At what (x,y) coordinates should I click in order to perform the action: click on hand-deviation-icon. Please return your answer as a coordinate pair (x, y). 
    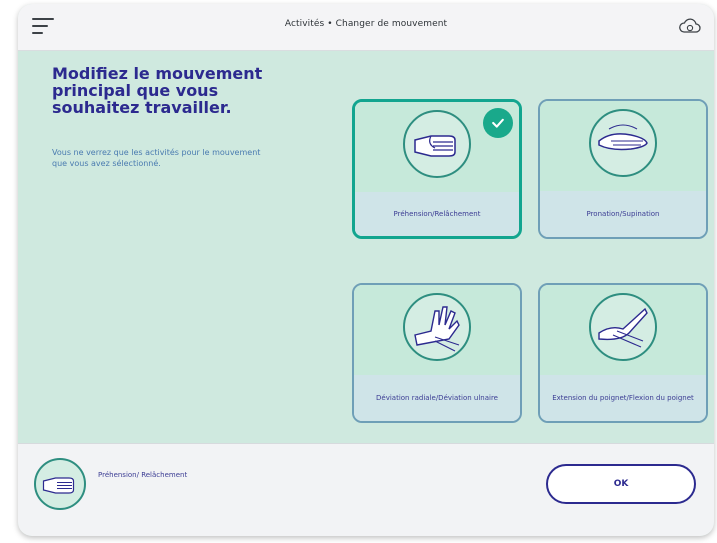
    Looking at the image, I should click on (437, 327).